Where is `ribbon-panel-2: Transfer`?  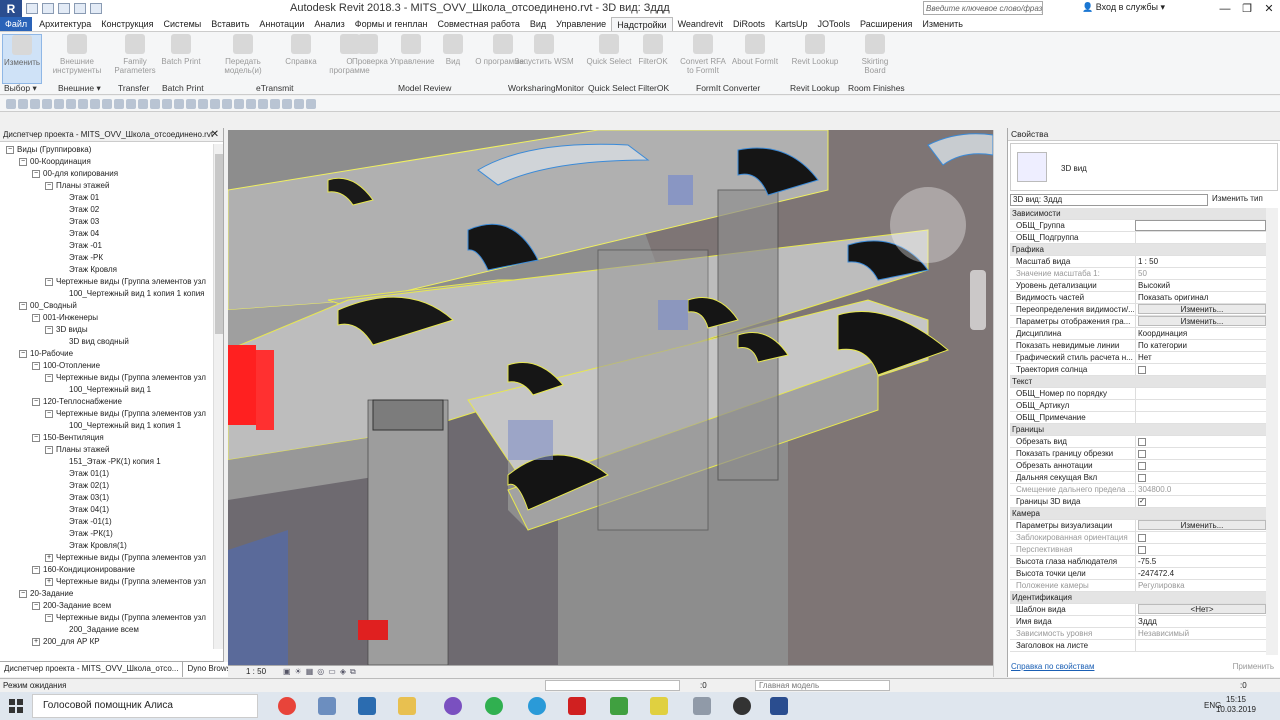 ribbon-panel-2: Transfer is located at coordinates (133, 88).